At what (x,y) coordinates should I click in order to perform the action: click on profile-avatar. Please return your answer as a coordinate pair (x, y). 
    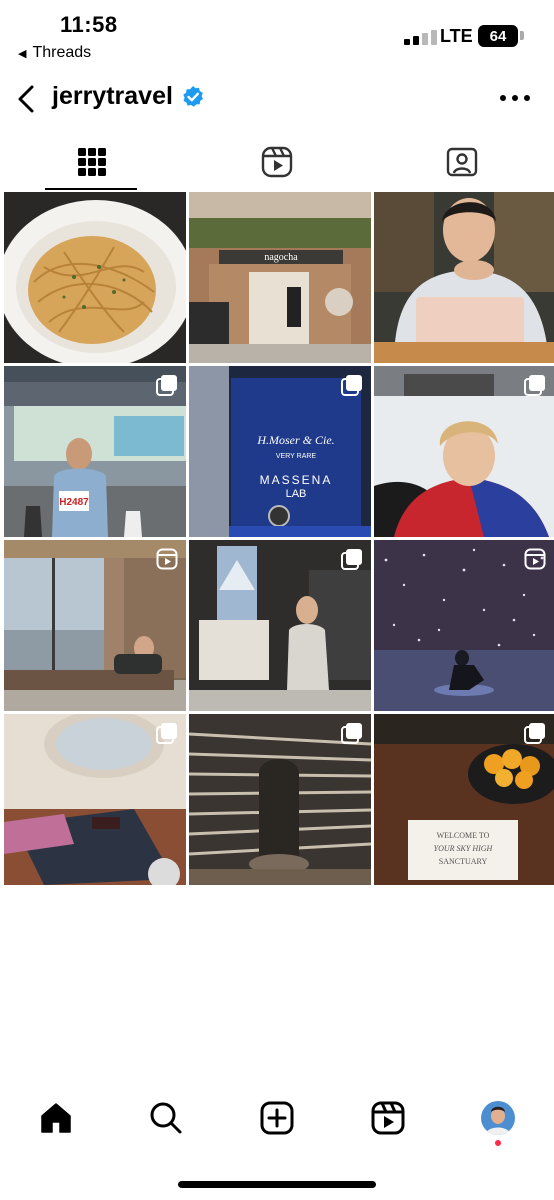
    Looking at the image, I should click on (498, 1118).